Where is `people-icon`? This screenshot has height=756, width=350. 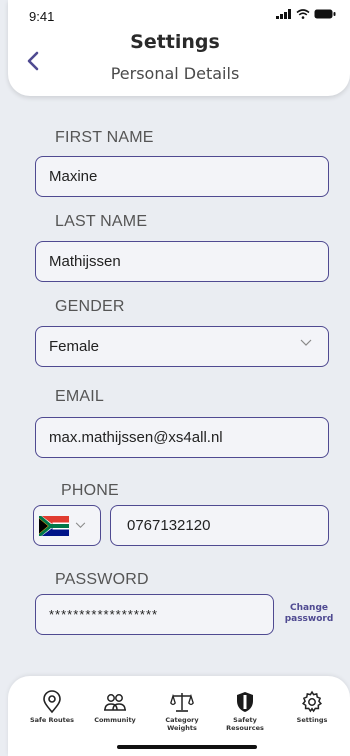
people-icon is located at coordinates (115, 702).